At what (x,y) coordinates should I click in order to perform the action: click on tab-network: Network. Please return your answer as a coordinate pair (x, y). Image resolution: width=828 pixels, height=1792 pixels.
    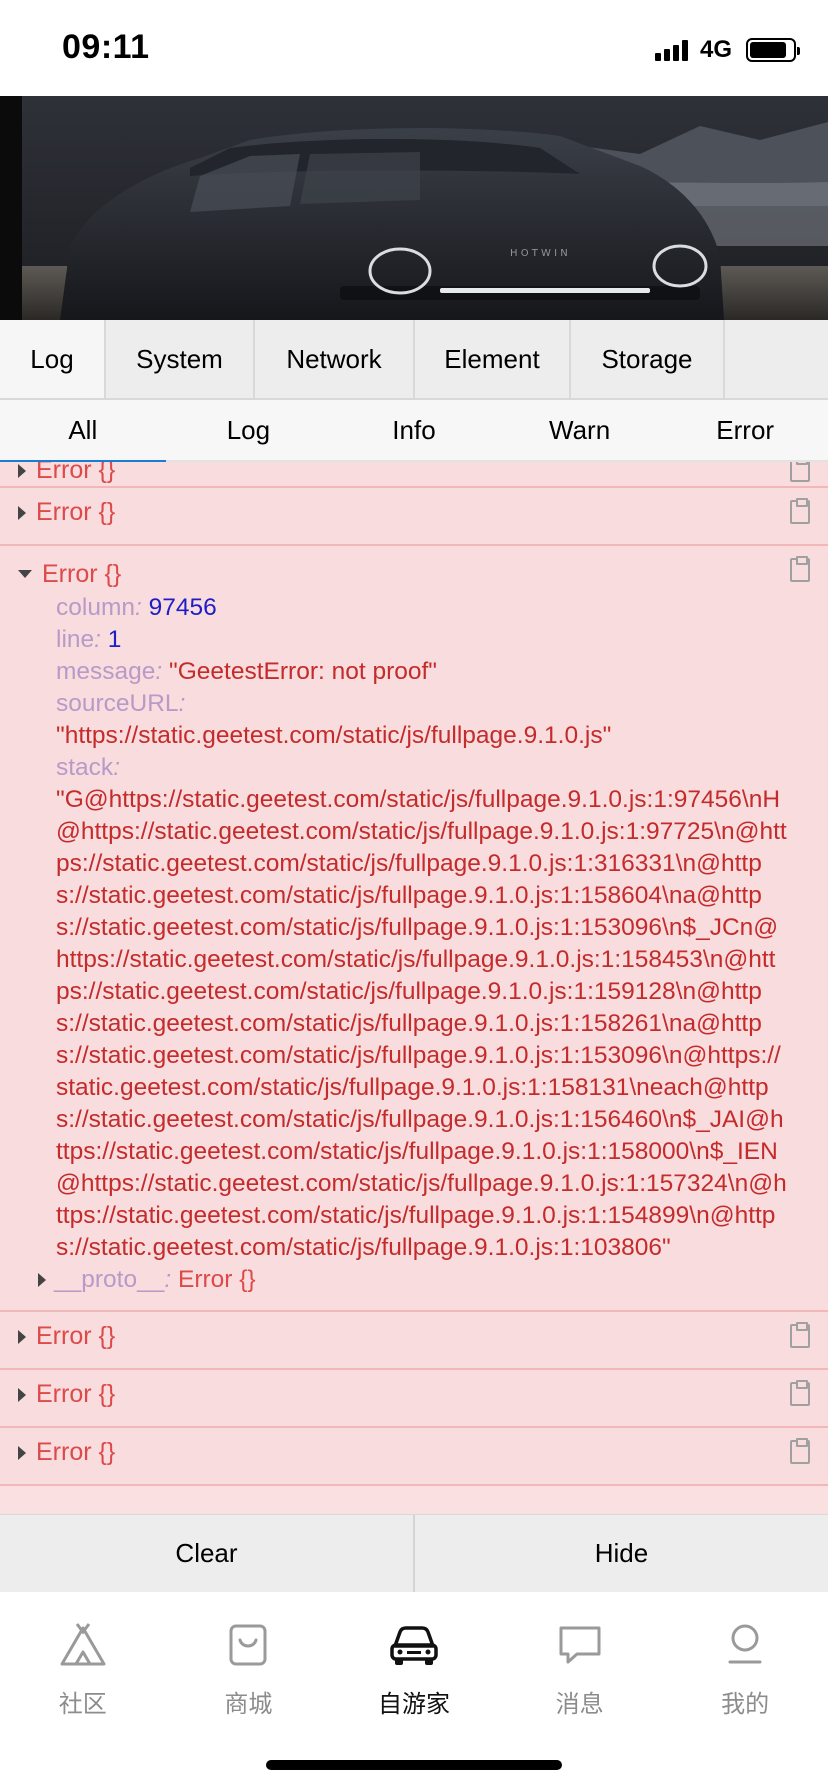
    Looking at the image, I should click on (335, 359).